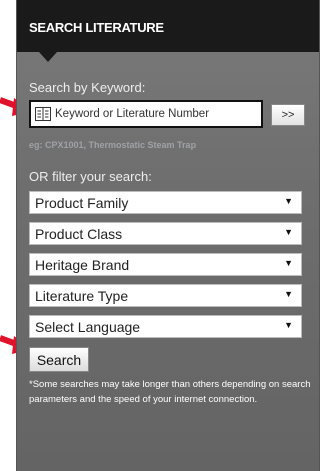 This screenshot has height=471, width=322. I want to click on select-label: Product Class, so click(79, 234).